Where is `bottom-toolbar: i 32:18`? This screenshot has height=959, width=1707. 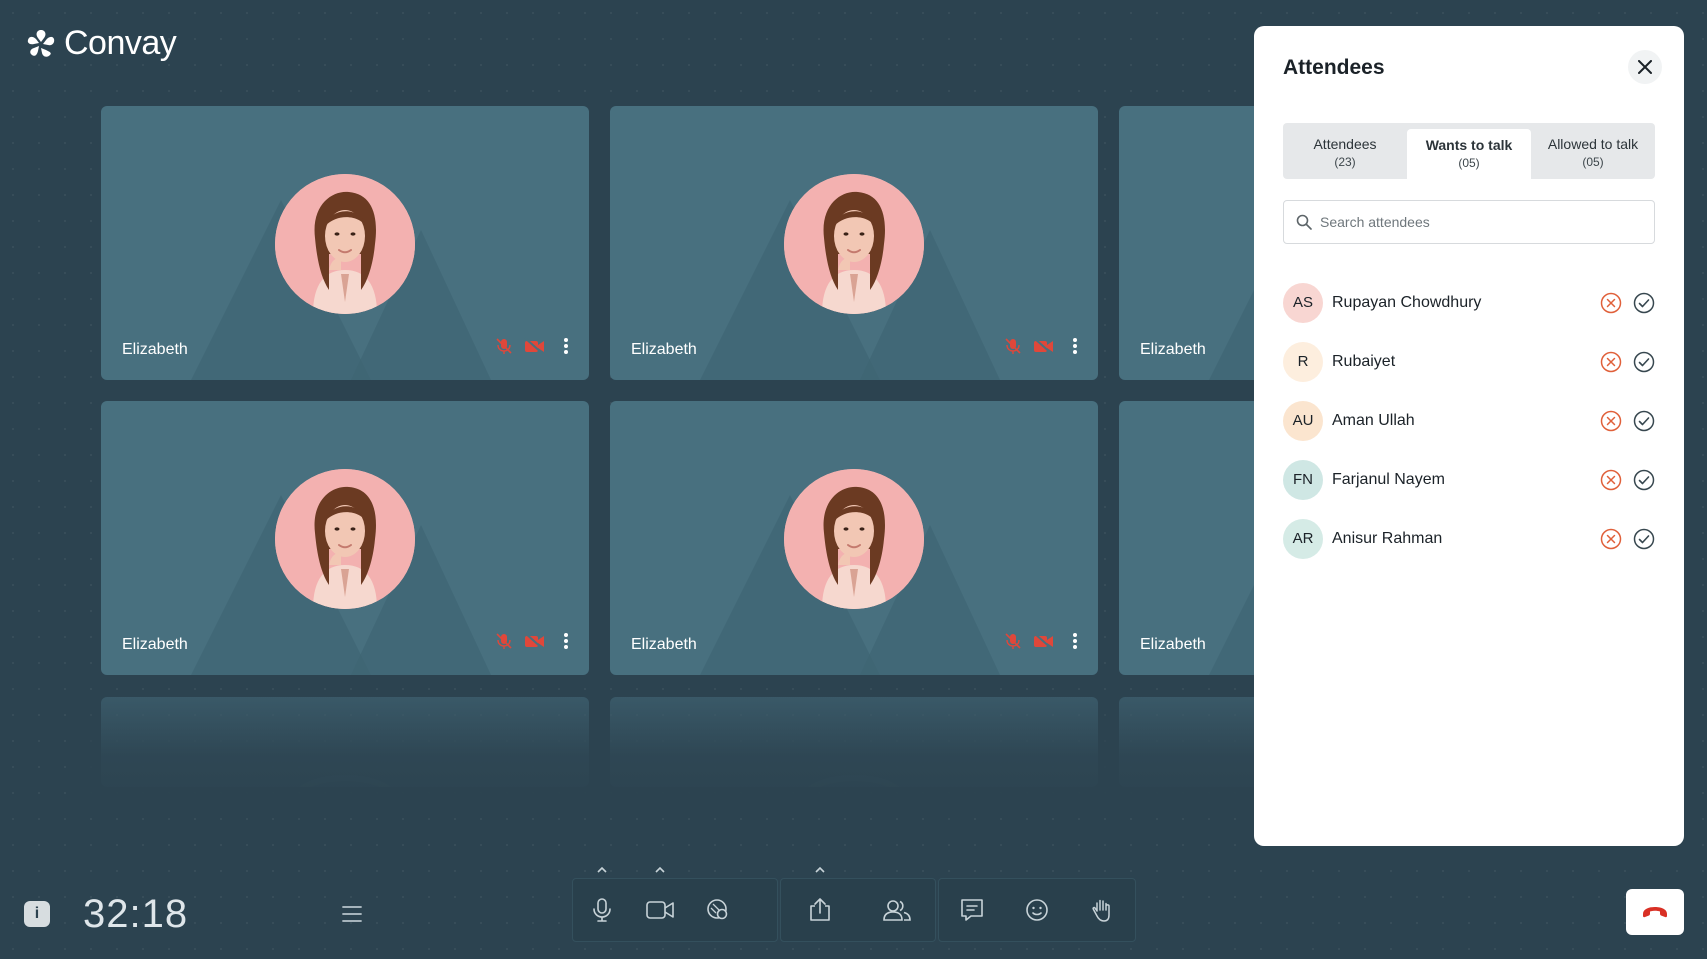
bottom-toolbar: i 32:18 is located at coordinates (853, 909).